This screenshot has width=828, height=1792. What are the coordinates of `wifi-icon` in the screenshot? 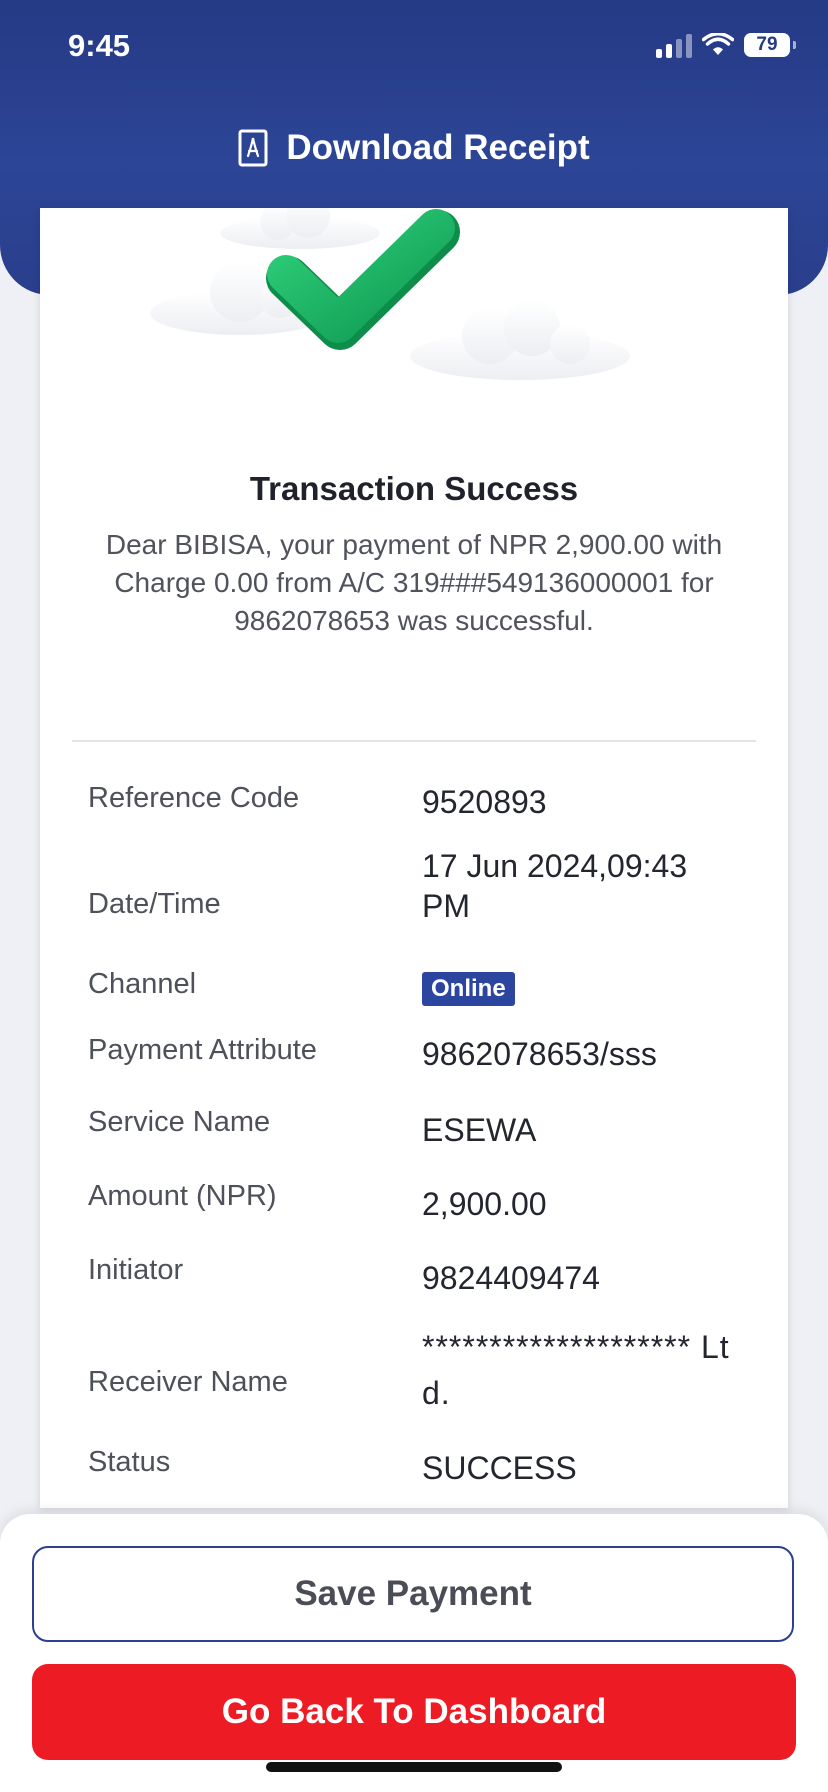 It's located at (718, 44).